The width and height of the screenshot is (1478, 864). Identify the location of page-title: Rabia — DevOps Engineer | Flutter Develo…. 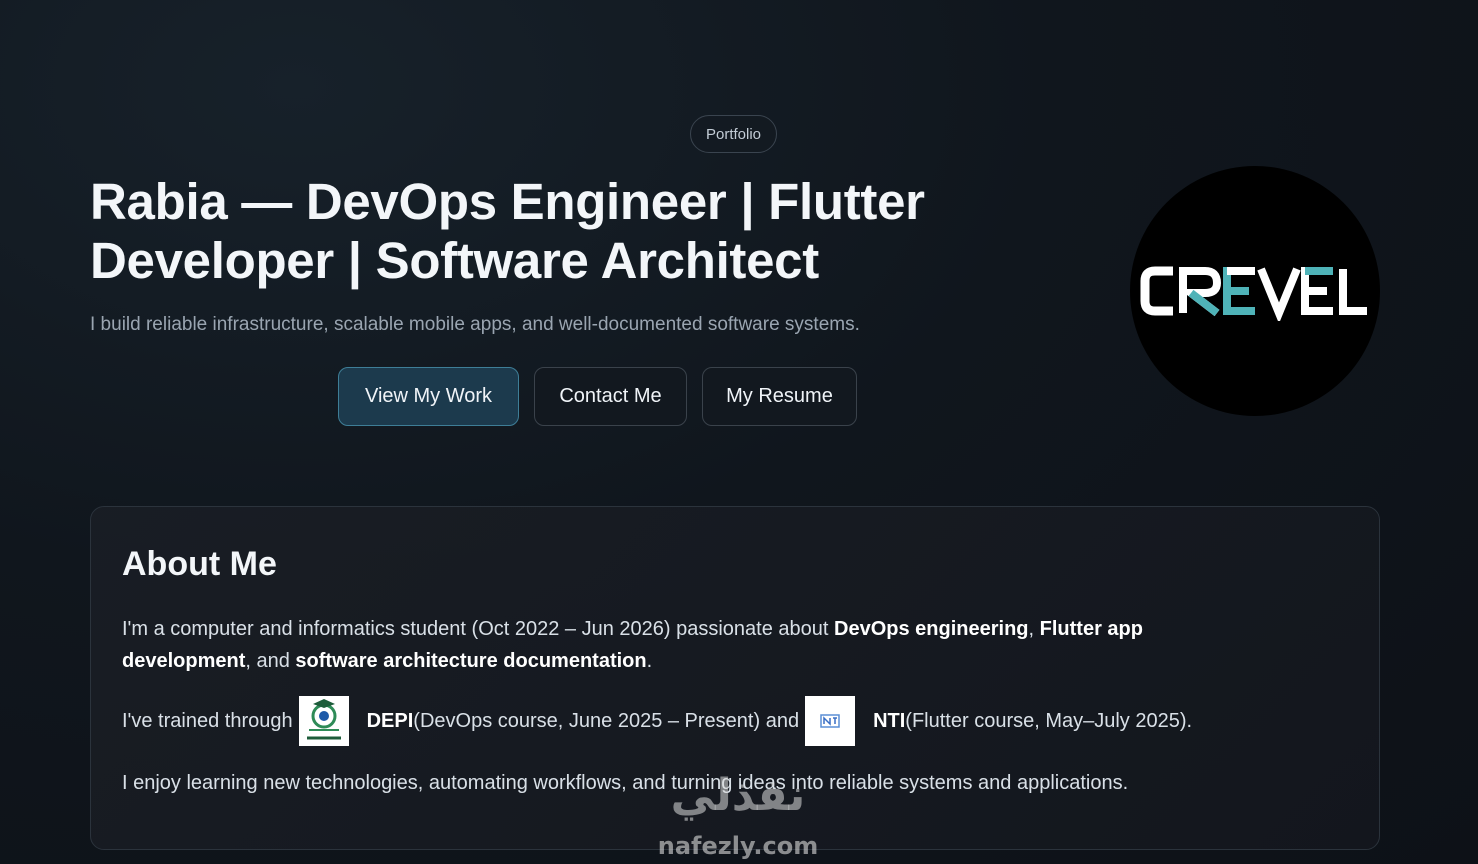
(507, 231).